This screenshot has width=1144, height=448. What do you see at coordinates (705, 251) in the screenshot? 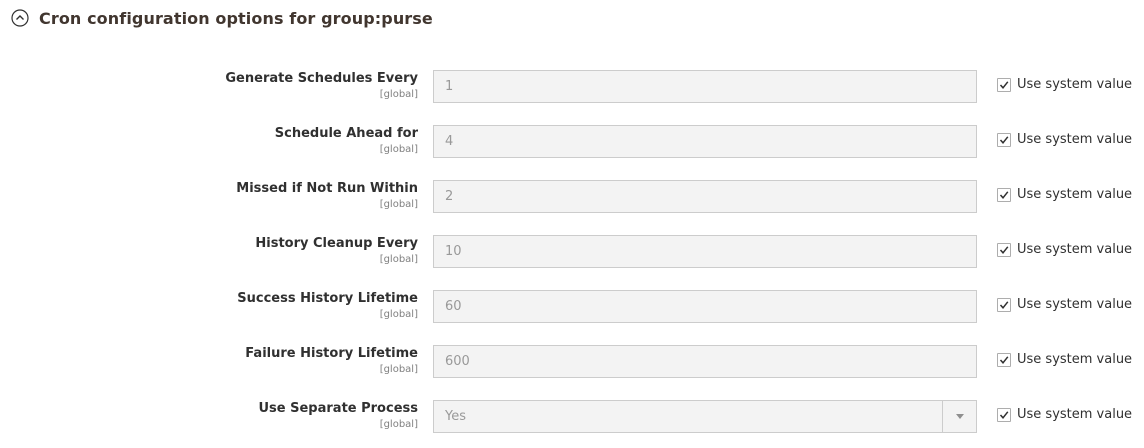
I see `history-cleanup-every-input` at bounding box center [705, 251].